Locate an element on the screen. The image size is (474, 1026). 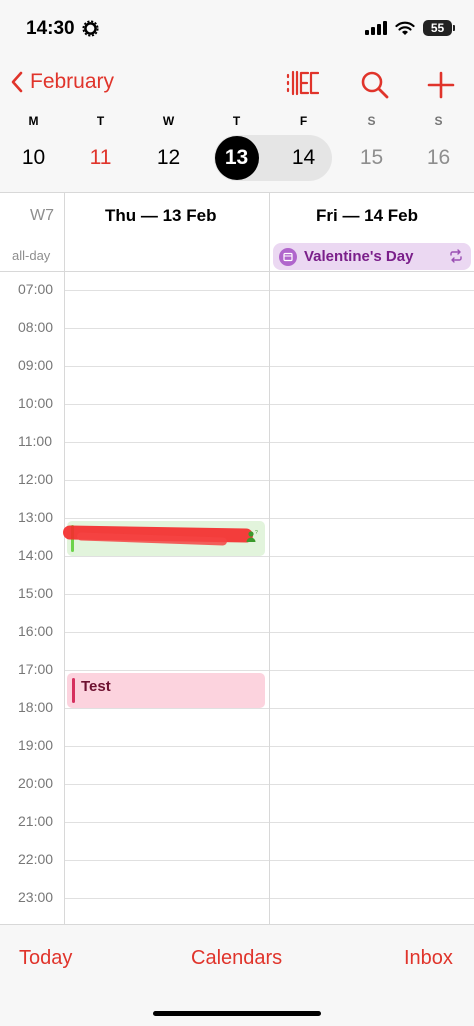
gear-icon is located at coordinates (90, 28).